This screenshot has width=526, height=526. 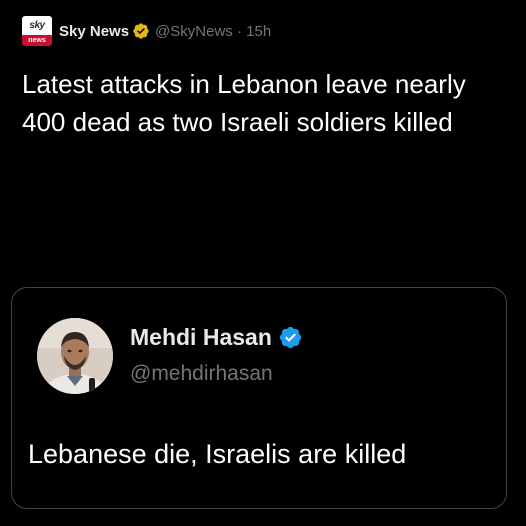 I want to click on tweet-time: 15h, so click(x=258, y=31).